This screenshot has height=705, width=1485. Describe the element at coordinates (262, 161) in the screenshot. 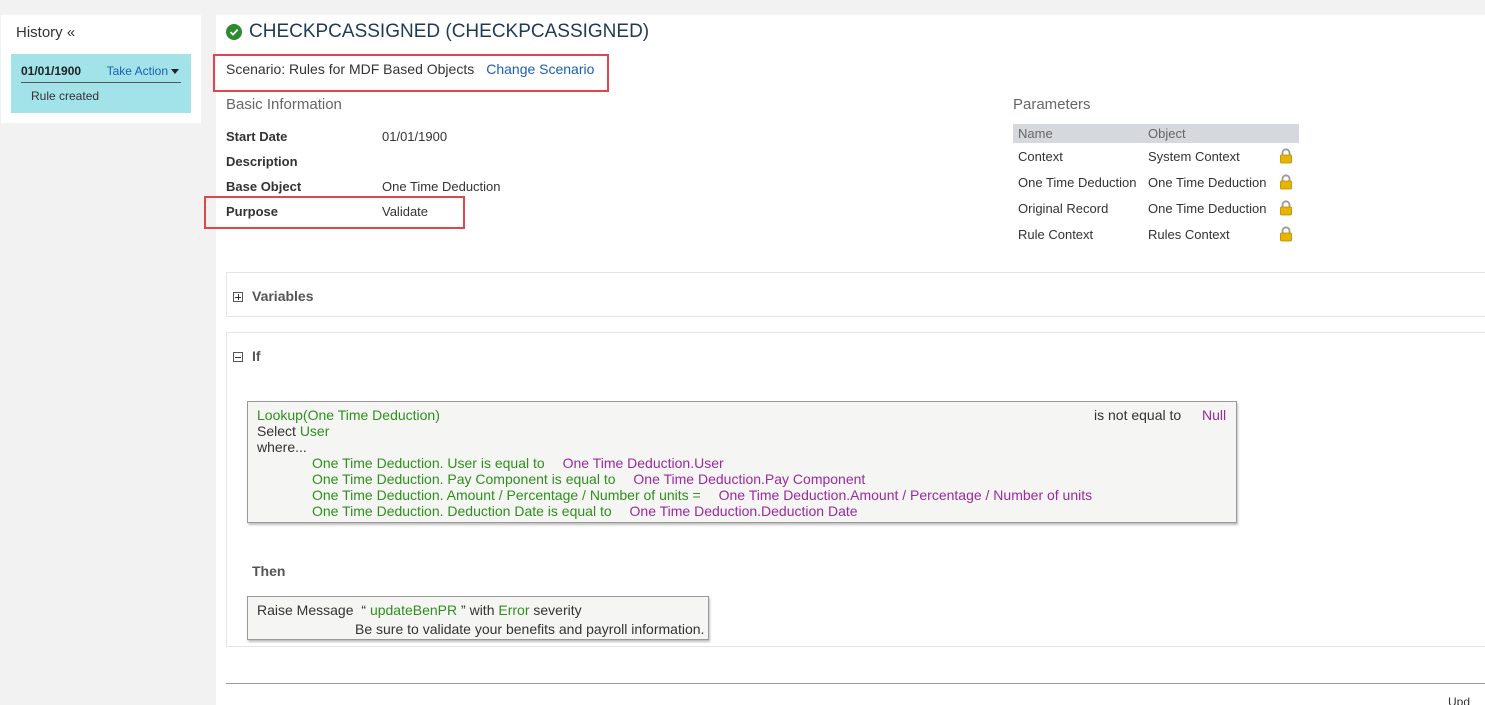

I see `description-label: Description` at that location.